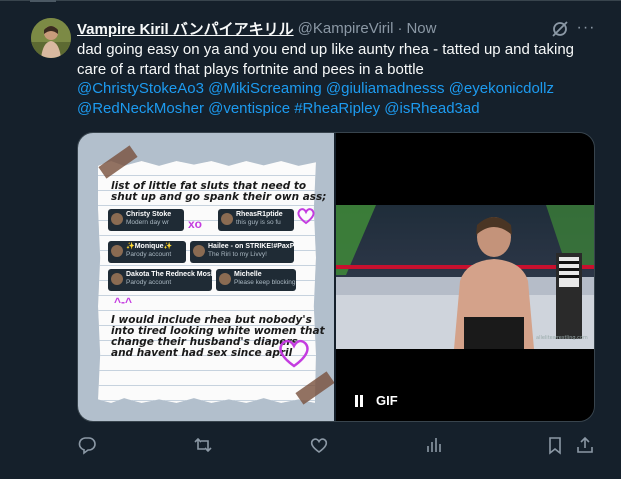  What do you see at coordinates (501, 88) in the screenshot?
I see `mention-link: @eyekonicdollz` at bounding box center [501, 88].